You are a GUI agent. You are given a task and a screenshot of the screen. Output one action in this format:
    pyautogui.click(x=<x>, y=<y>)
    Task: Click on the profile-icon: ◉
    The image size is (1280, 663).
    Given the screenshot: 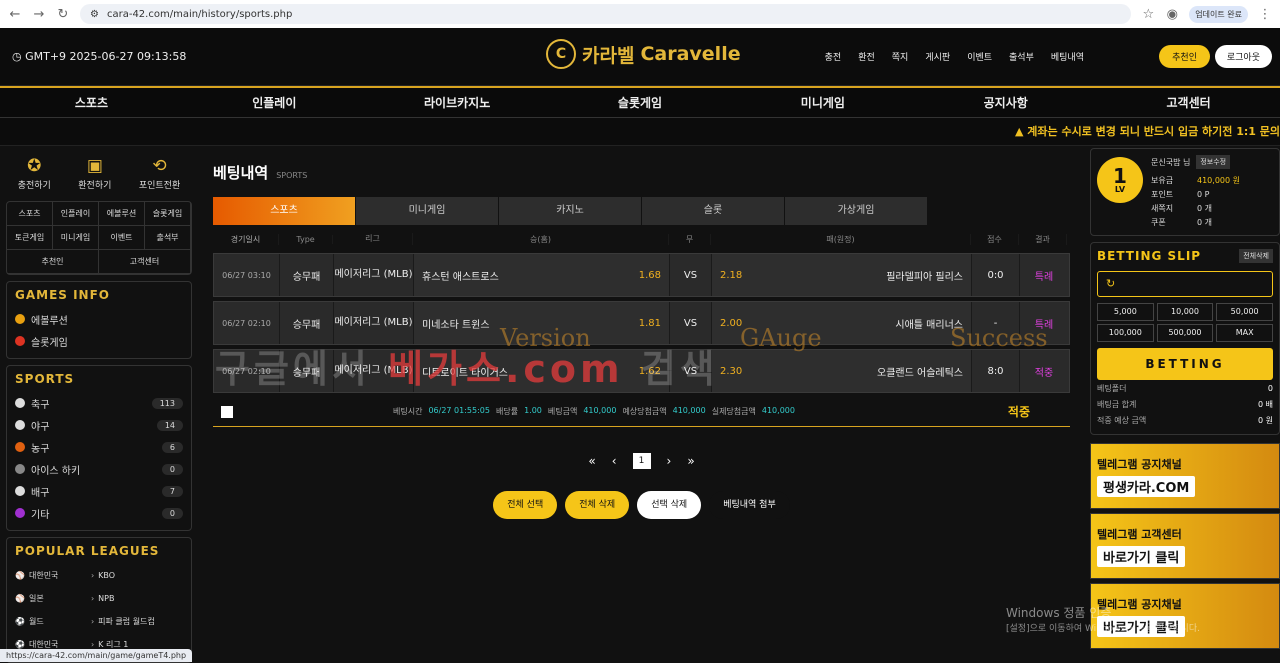 What is the action you would take?
    pyautogui.click(x=1172, y=14)
    